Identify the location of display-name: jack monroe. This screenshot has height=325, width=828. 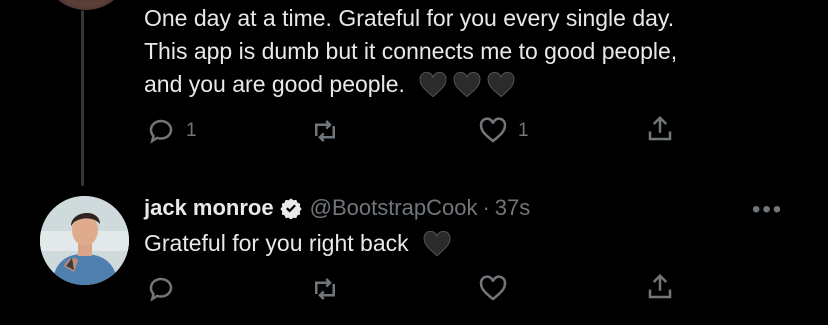
(209, 208).